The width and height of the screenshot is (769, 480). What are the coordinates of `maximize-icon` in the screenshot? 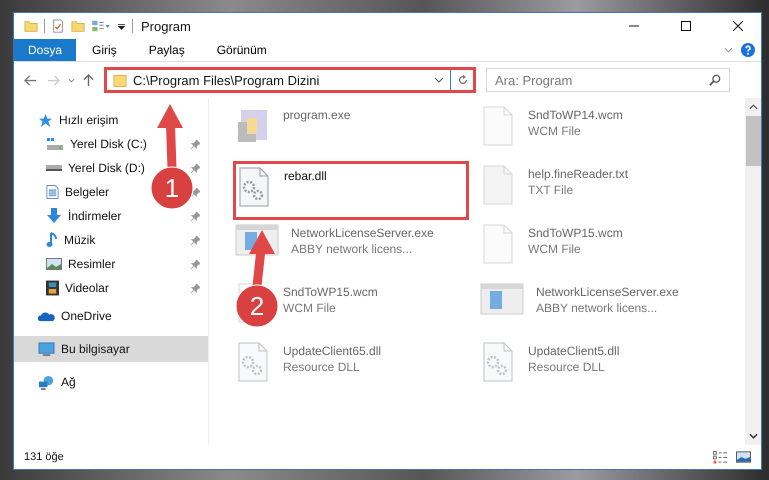 It's located at (686, 26).